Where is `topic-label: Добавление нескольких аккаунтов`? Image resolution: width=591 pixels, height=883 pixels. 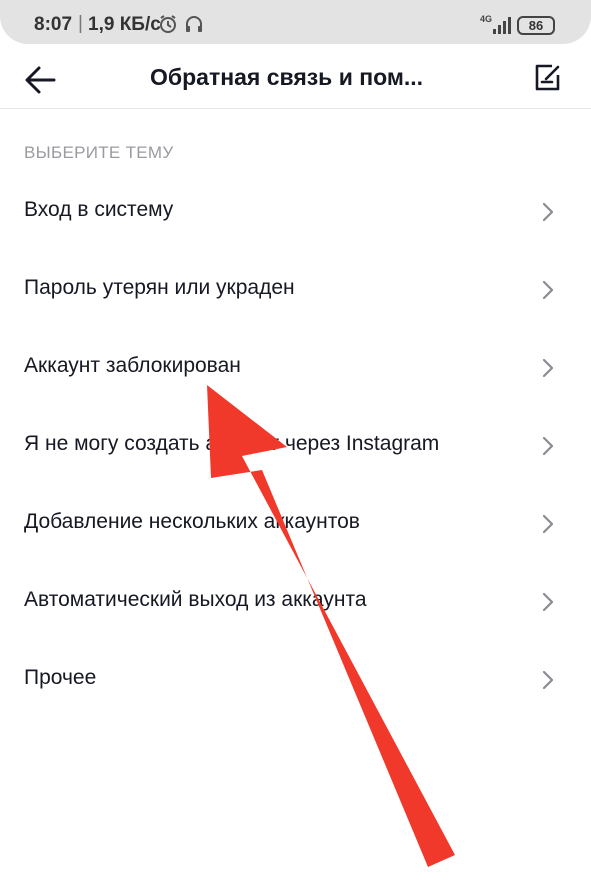
topic-label: Добавление нескольких аккаунтов is located at coordinates (192, 521).